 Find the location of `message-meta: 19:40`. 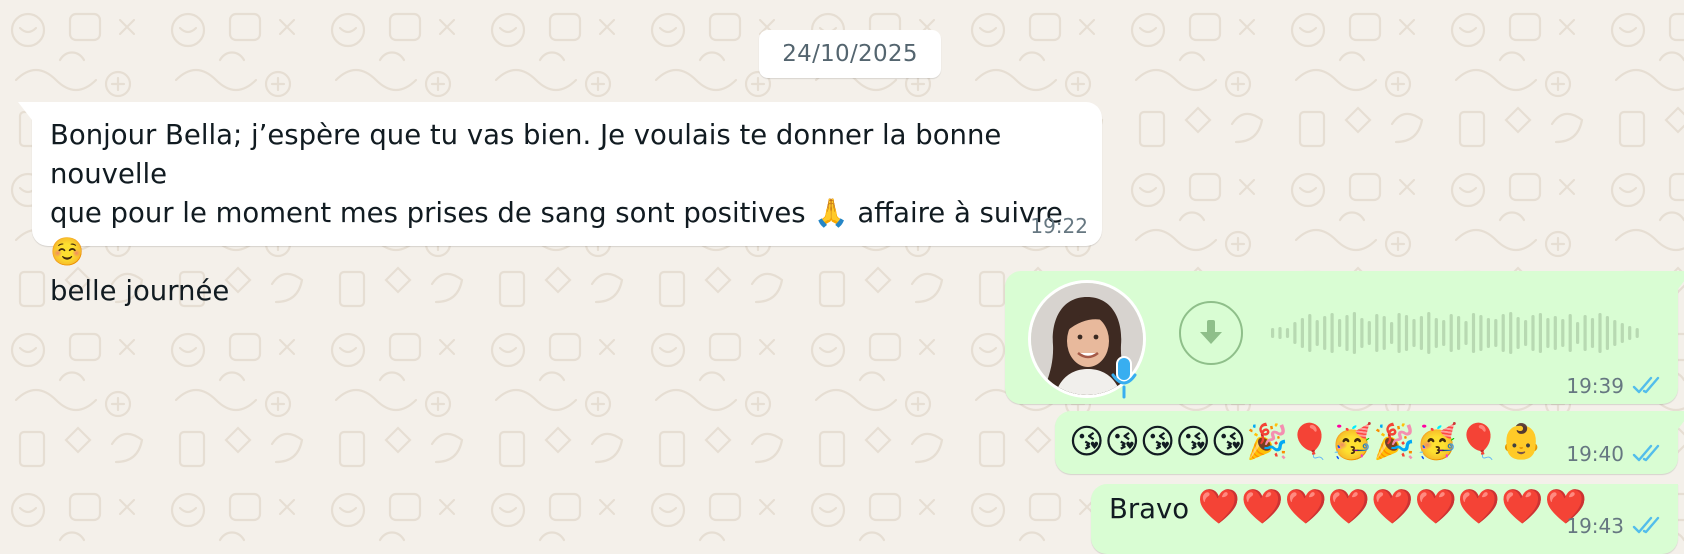

message-meta: 19:40 is located at coordinates (1615, 454).